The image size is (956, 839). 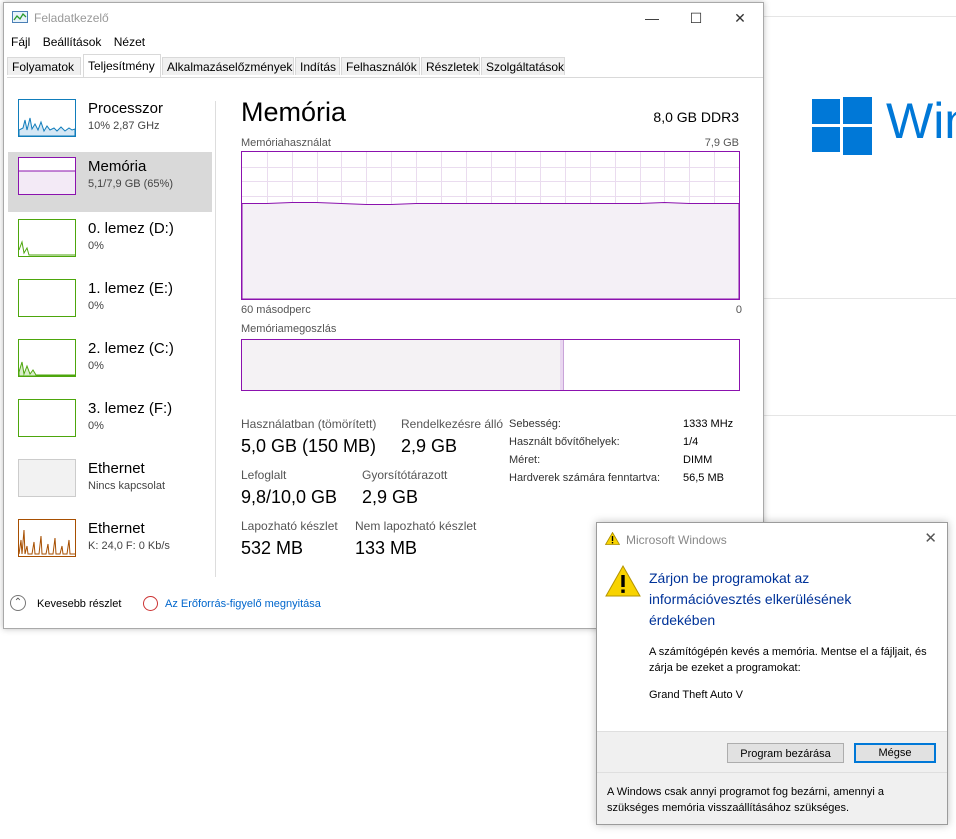 What do you see at coordinates (276, 310) in the screenshot?
I see `graph-time-left: 60 másodperc` at bounding box center [276, 310].